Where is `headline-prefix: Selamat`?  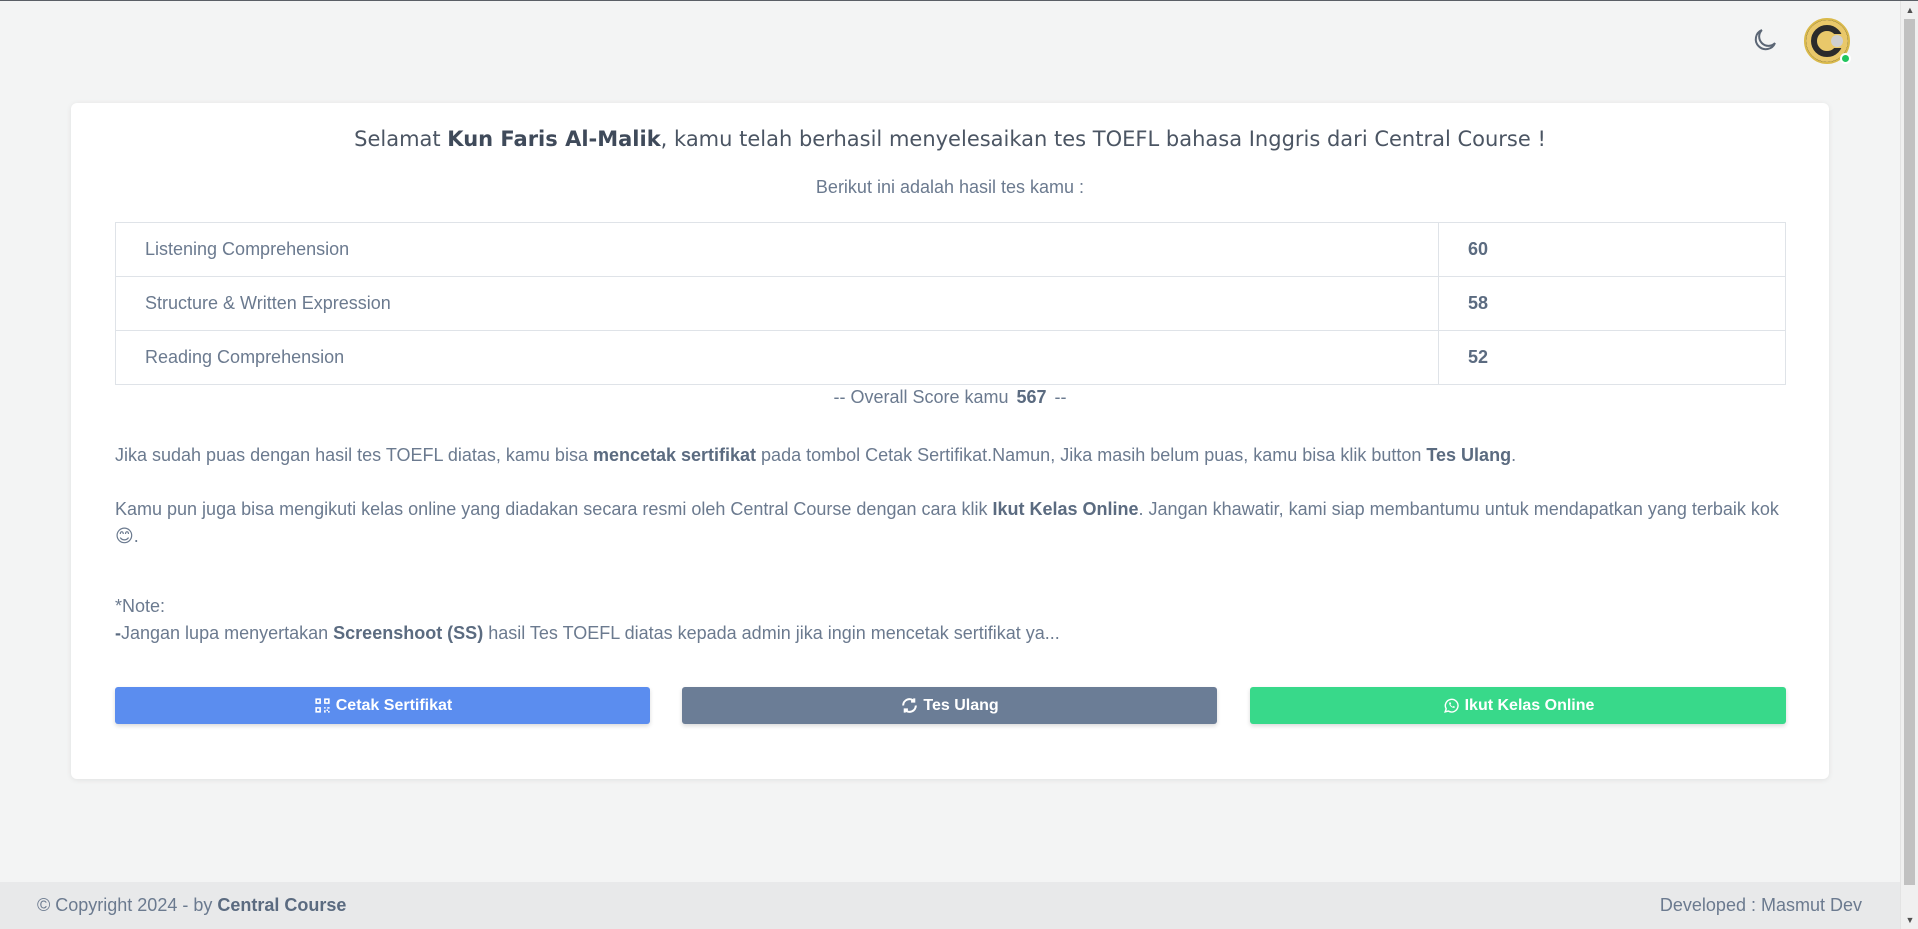
headline-prefix: Selamat is located at coordinates (401, 139).